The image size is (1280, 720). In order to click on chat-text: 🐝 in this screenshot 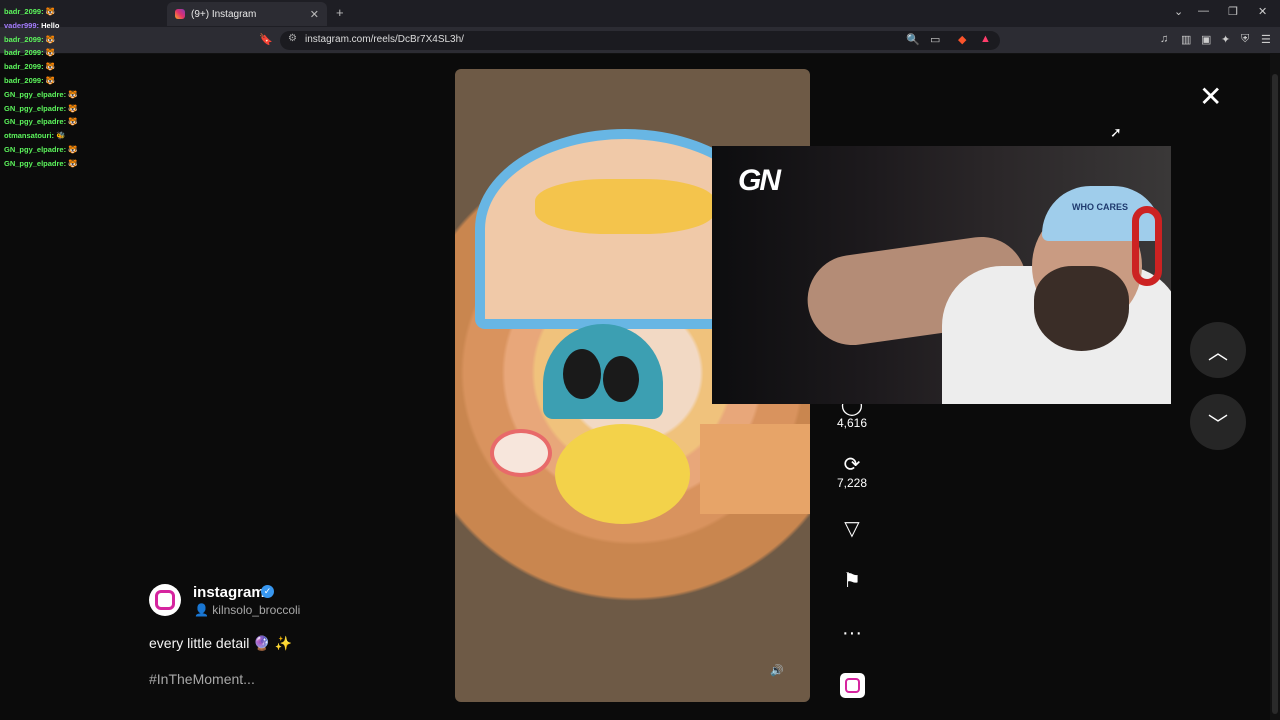, I will do `click(61, 136)`.